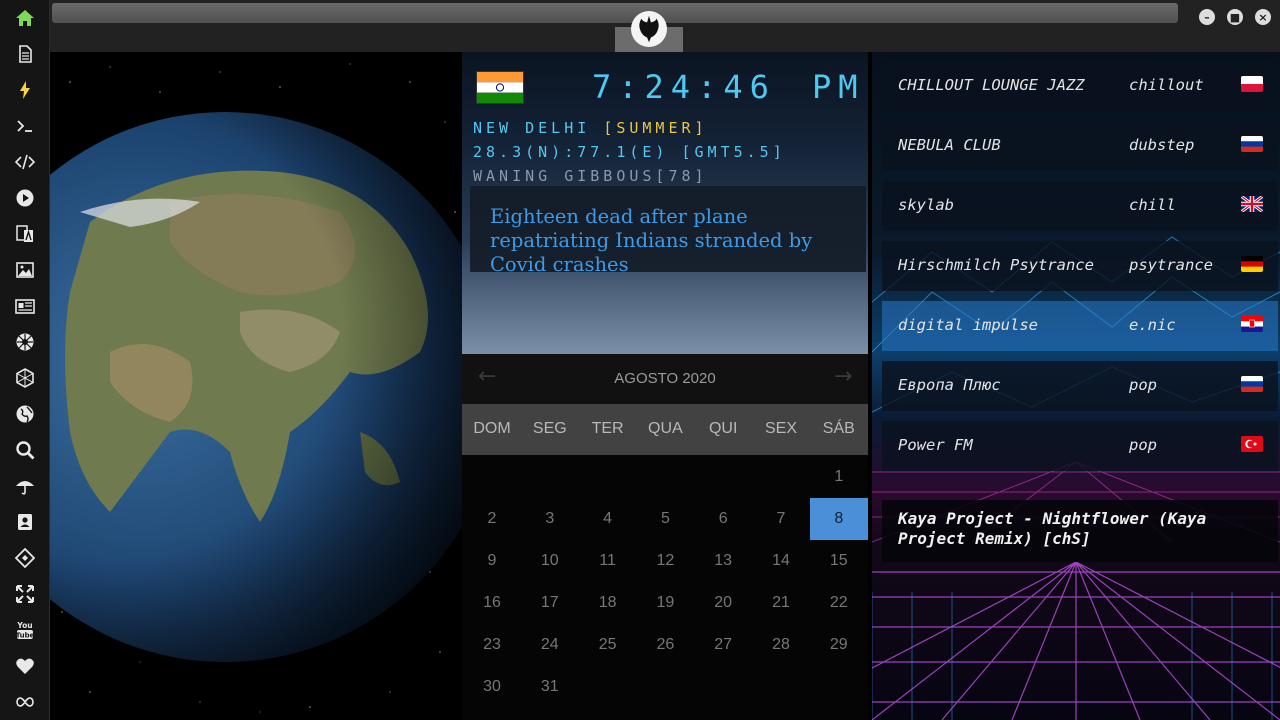 The width and height of the screenshot is (1280, 720). Describe the element at coordinates (1252, 264) in the screenshot. I see `flag-de-icon` at that location.